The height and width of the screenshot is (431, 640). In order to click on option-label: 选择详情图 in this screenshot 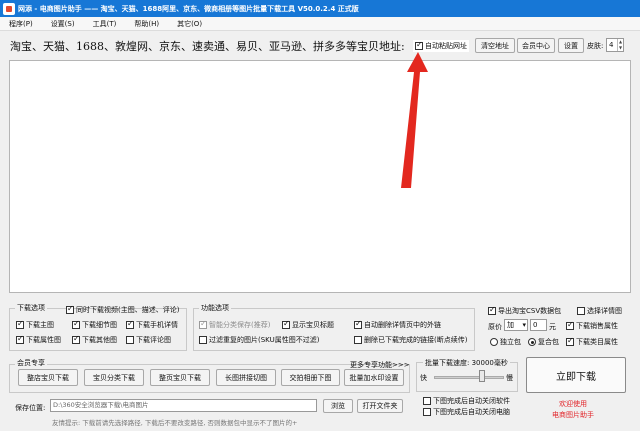, I will do `click(604, 311)`.